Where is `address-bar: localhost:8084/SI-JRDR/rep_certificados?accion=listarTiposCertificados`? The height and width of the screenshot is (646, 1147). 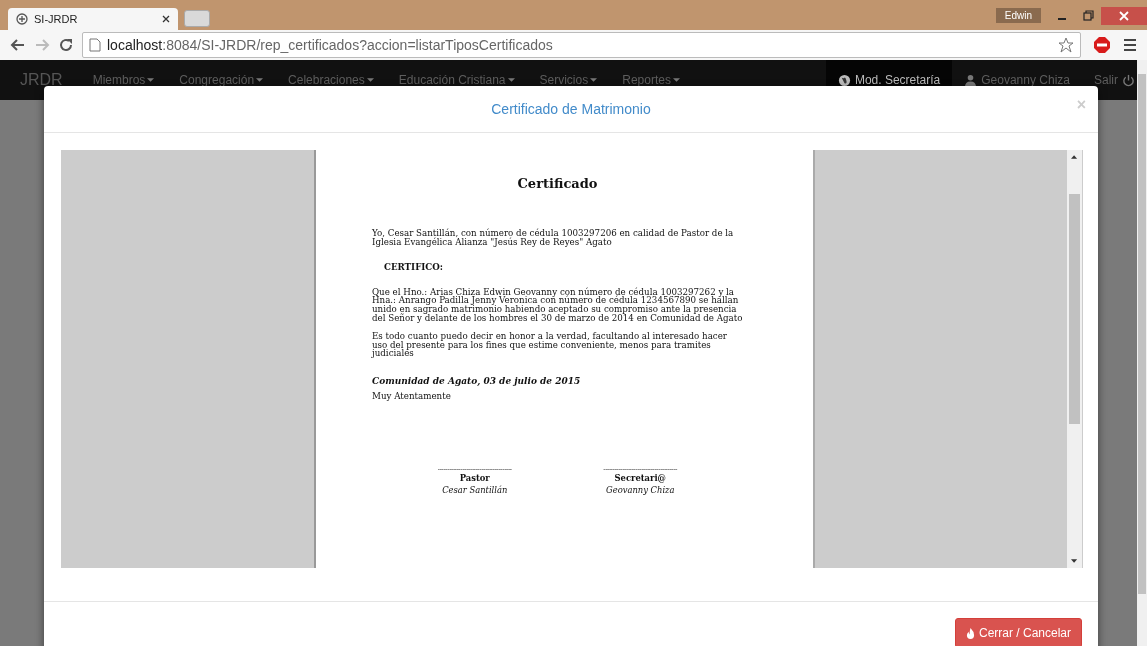
address-bar: localhost:8084/SI-JRDR/rep_certificados?accion=listarTiposCertificados is located at coordinates (581, 45).